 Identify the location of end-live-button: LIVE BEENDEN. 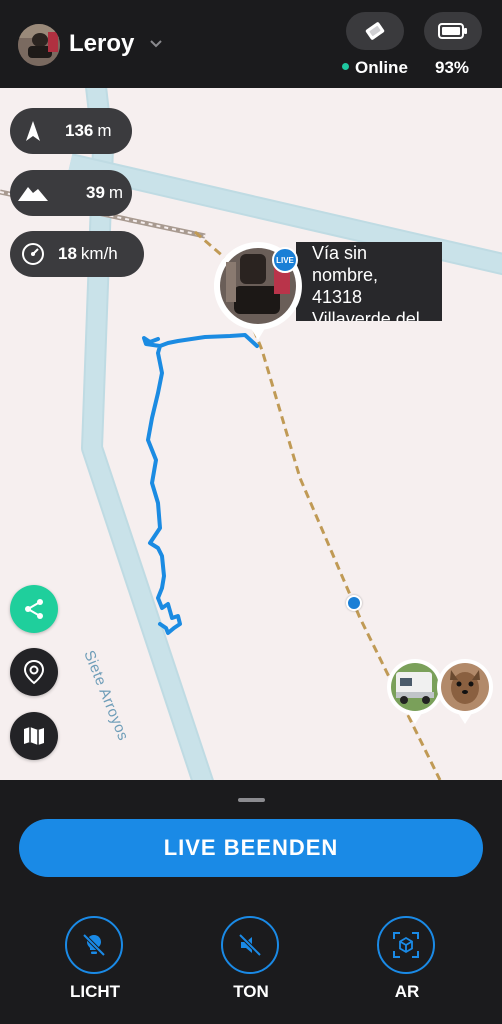
(251, 848).